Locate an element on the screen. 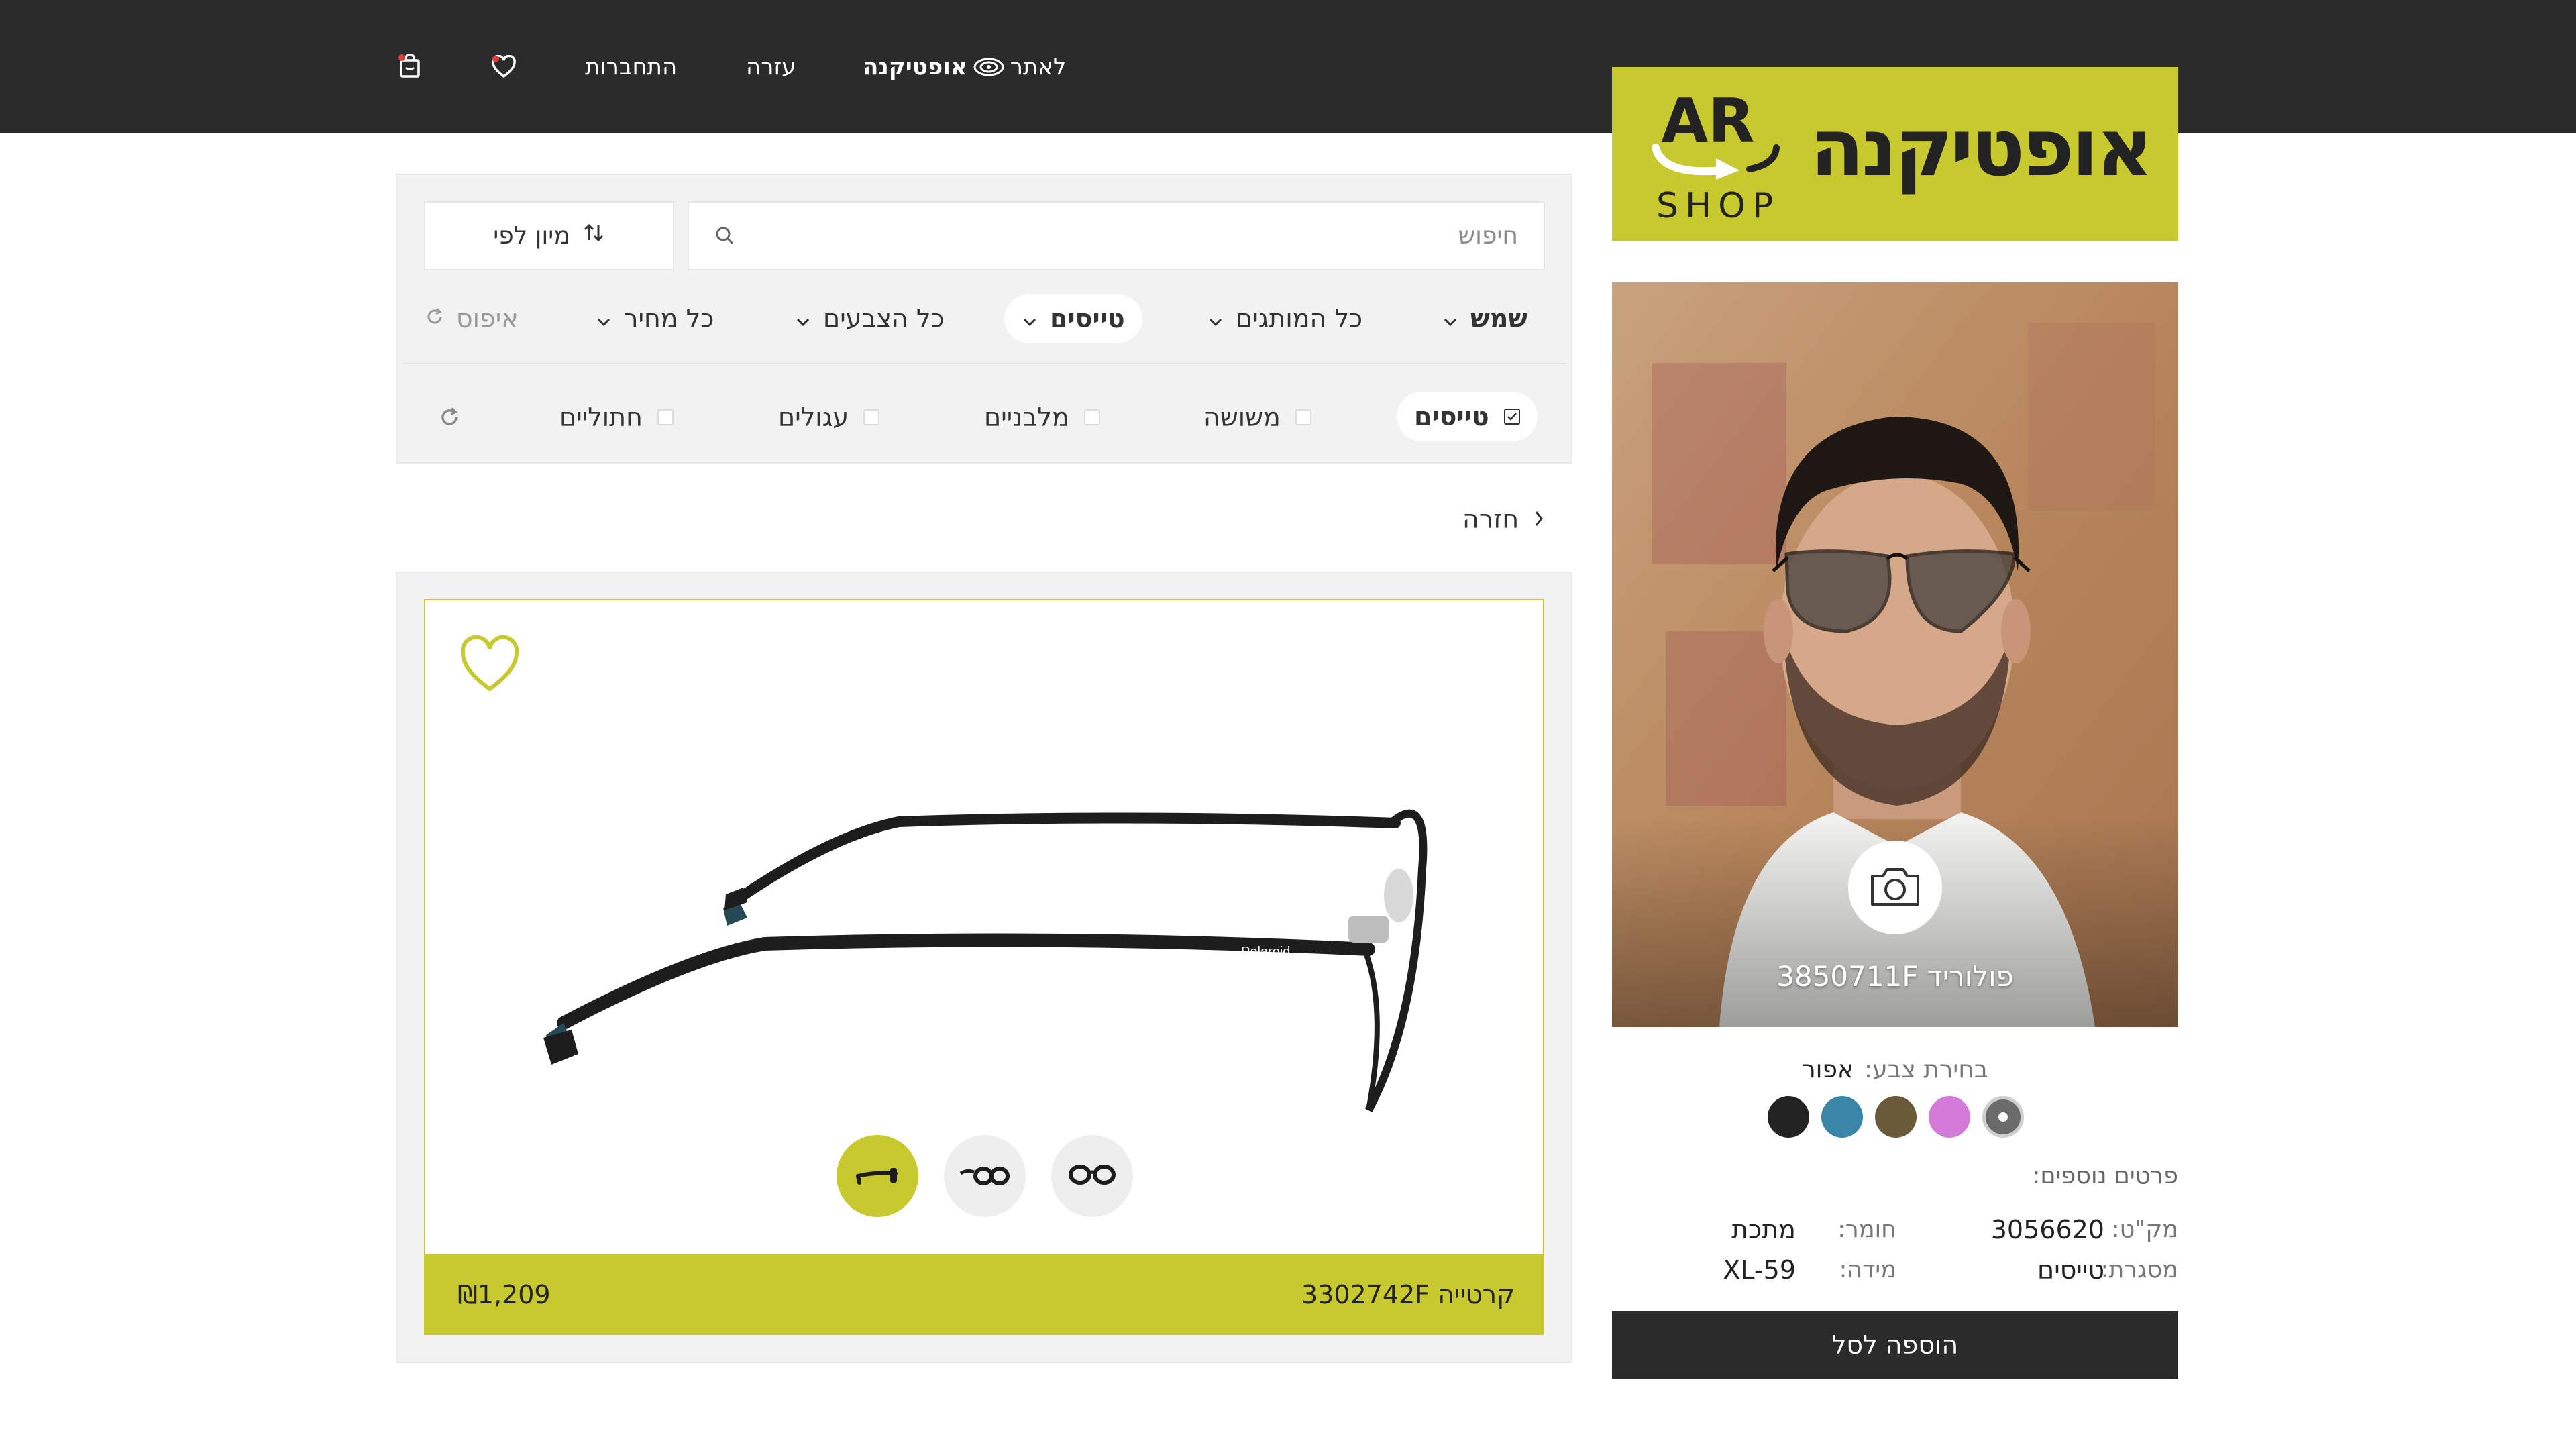 The height and width of the screenshot is (1449, 2576). shape-option-cat-eye: חתוליים is located at coordinates (616, 417).